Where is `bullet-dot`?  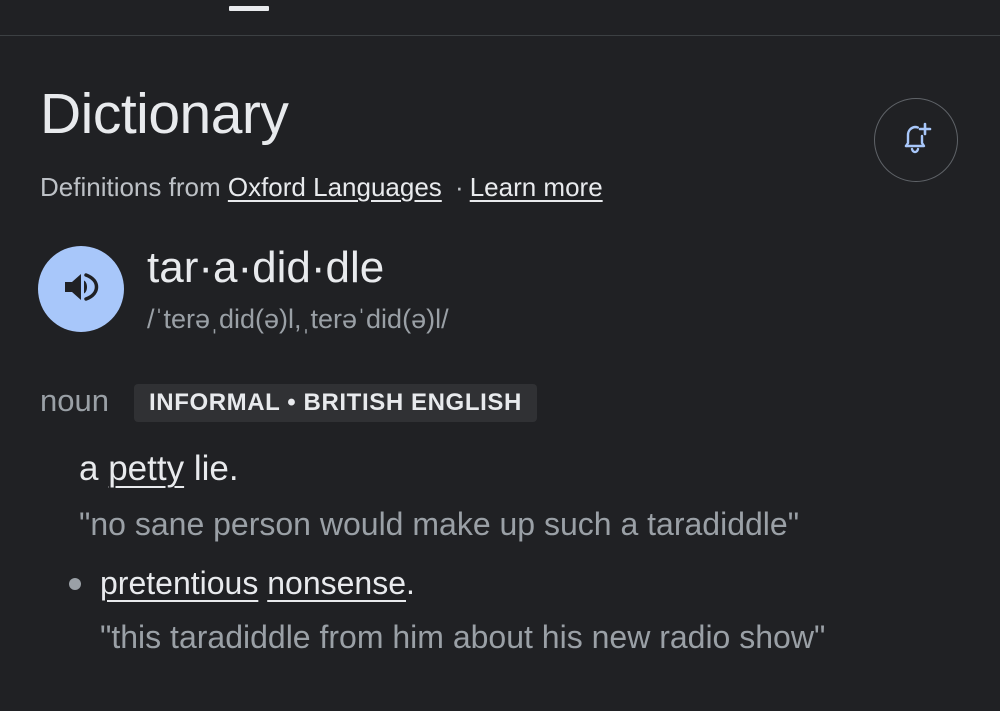 bullet-dot is located at coordinates (75, 584).